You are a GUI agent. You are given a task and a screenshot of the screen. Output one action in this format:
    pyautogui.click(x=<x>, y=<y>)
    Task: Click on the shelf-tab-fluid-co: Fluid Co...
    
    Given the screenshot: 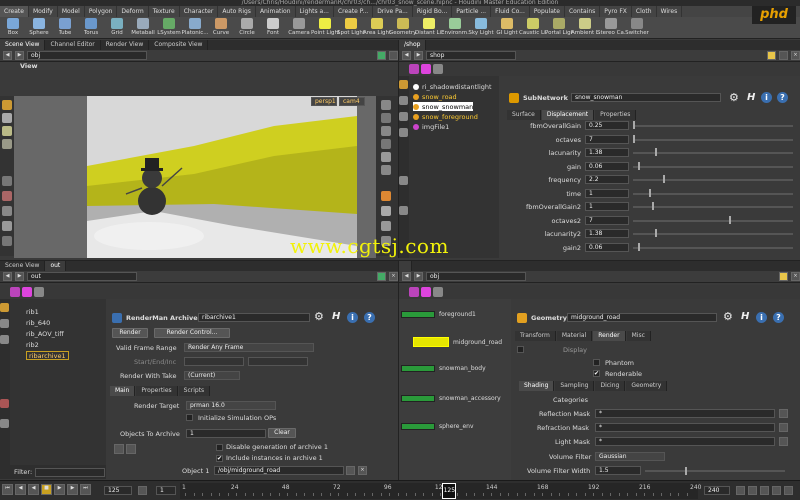 What is the action you would take?
    pyautogui.click(x=510, y=11)
    